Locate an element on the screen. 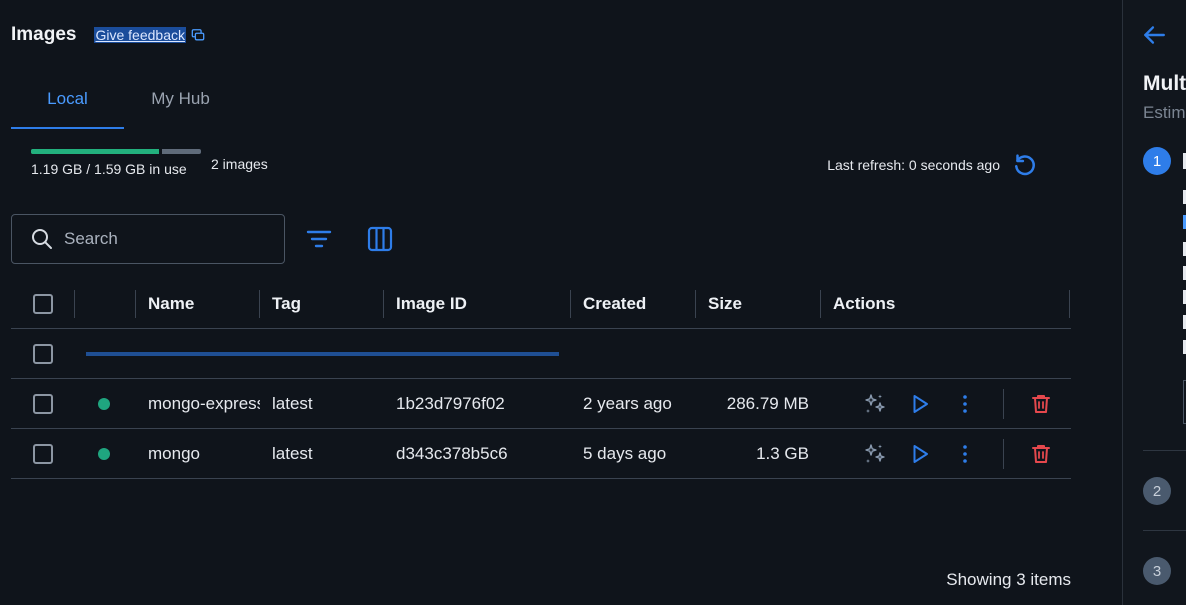 Image resolution: width=1186 pixels, height=605 pixels. column-header-image-id: Image ID is located at coordinates (431, 304).